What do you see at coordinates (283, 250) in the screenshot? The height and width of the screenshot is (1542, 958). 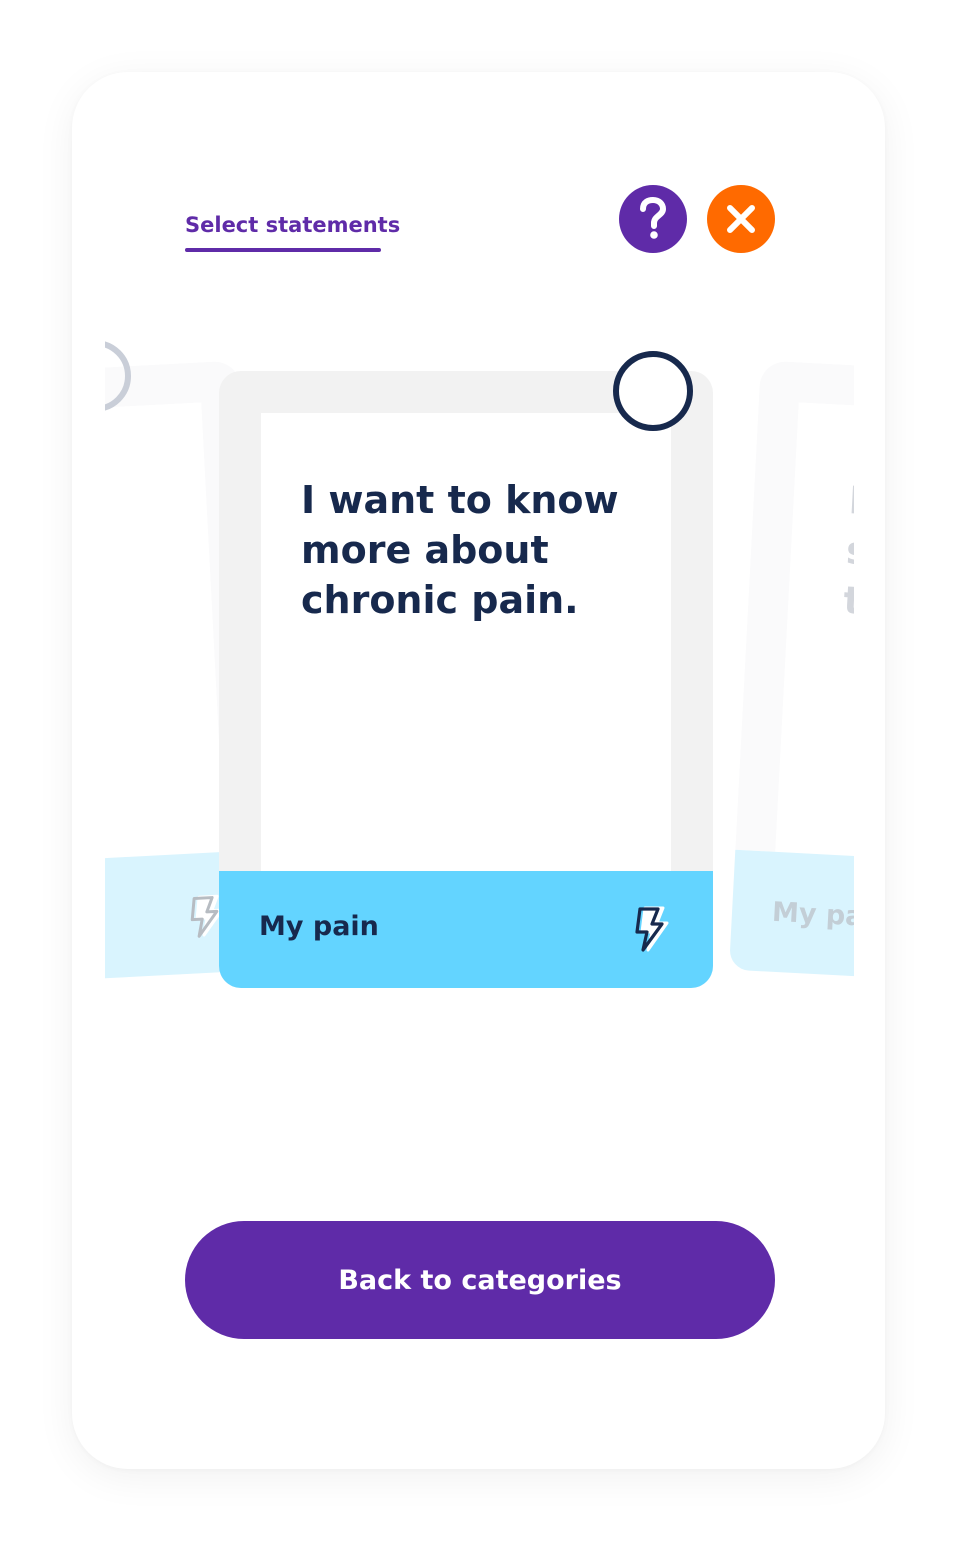 I see `active-tab-indicator` at bounding box center [283, 250].